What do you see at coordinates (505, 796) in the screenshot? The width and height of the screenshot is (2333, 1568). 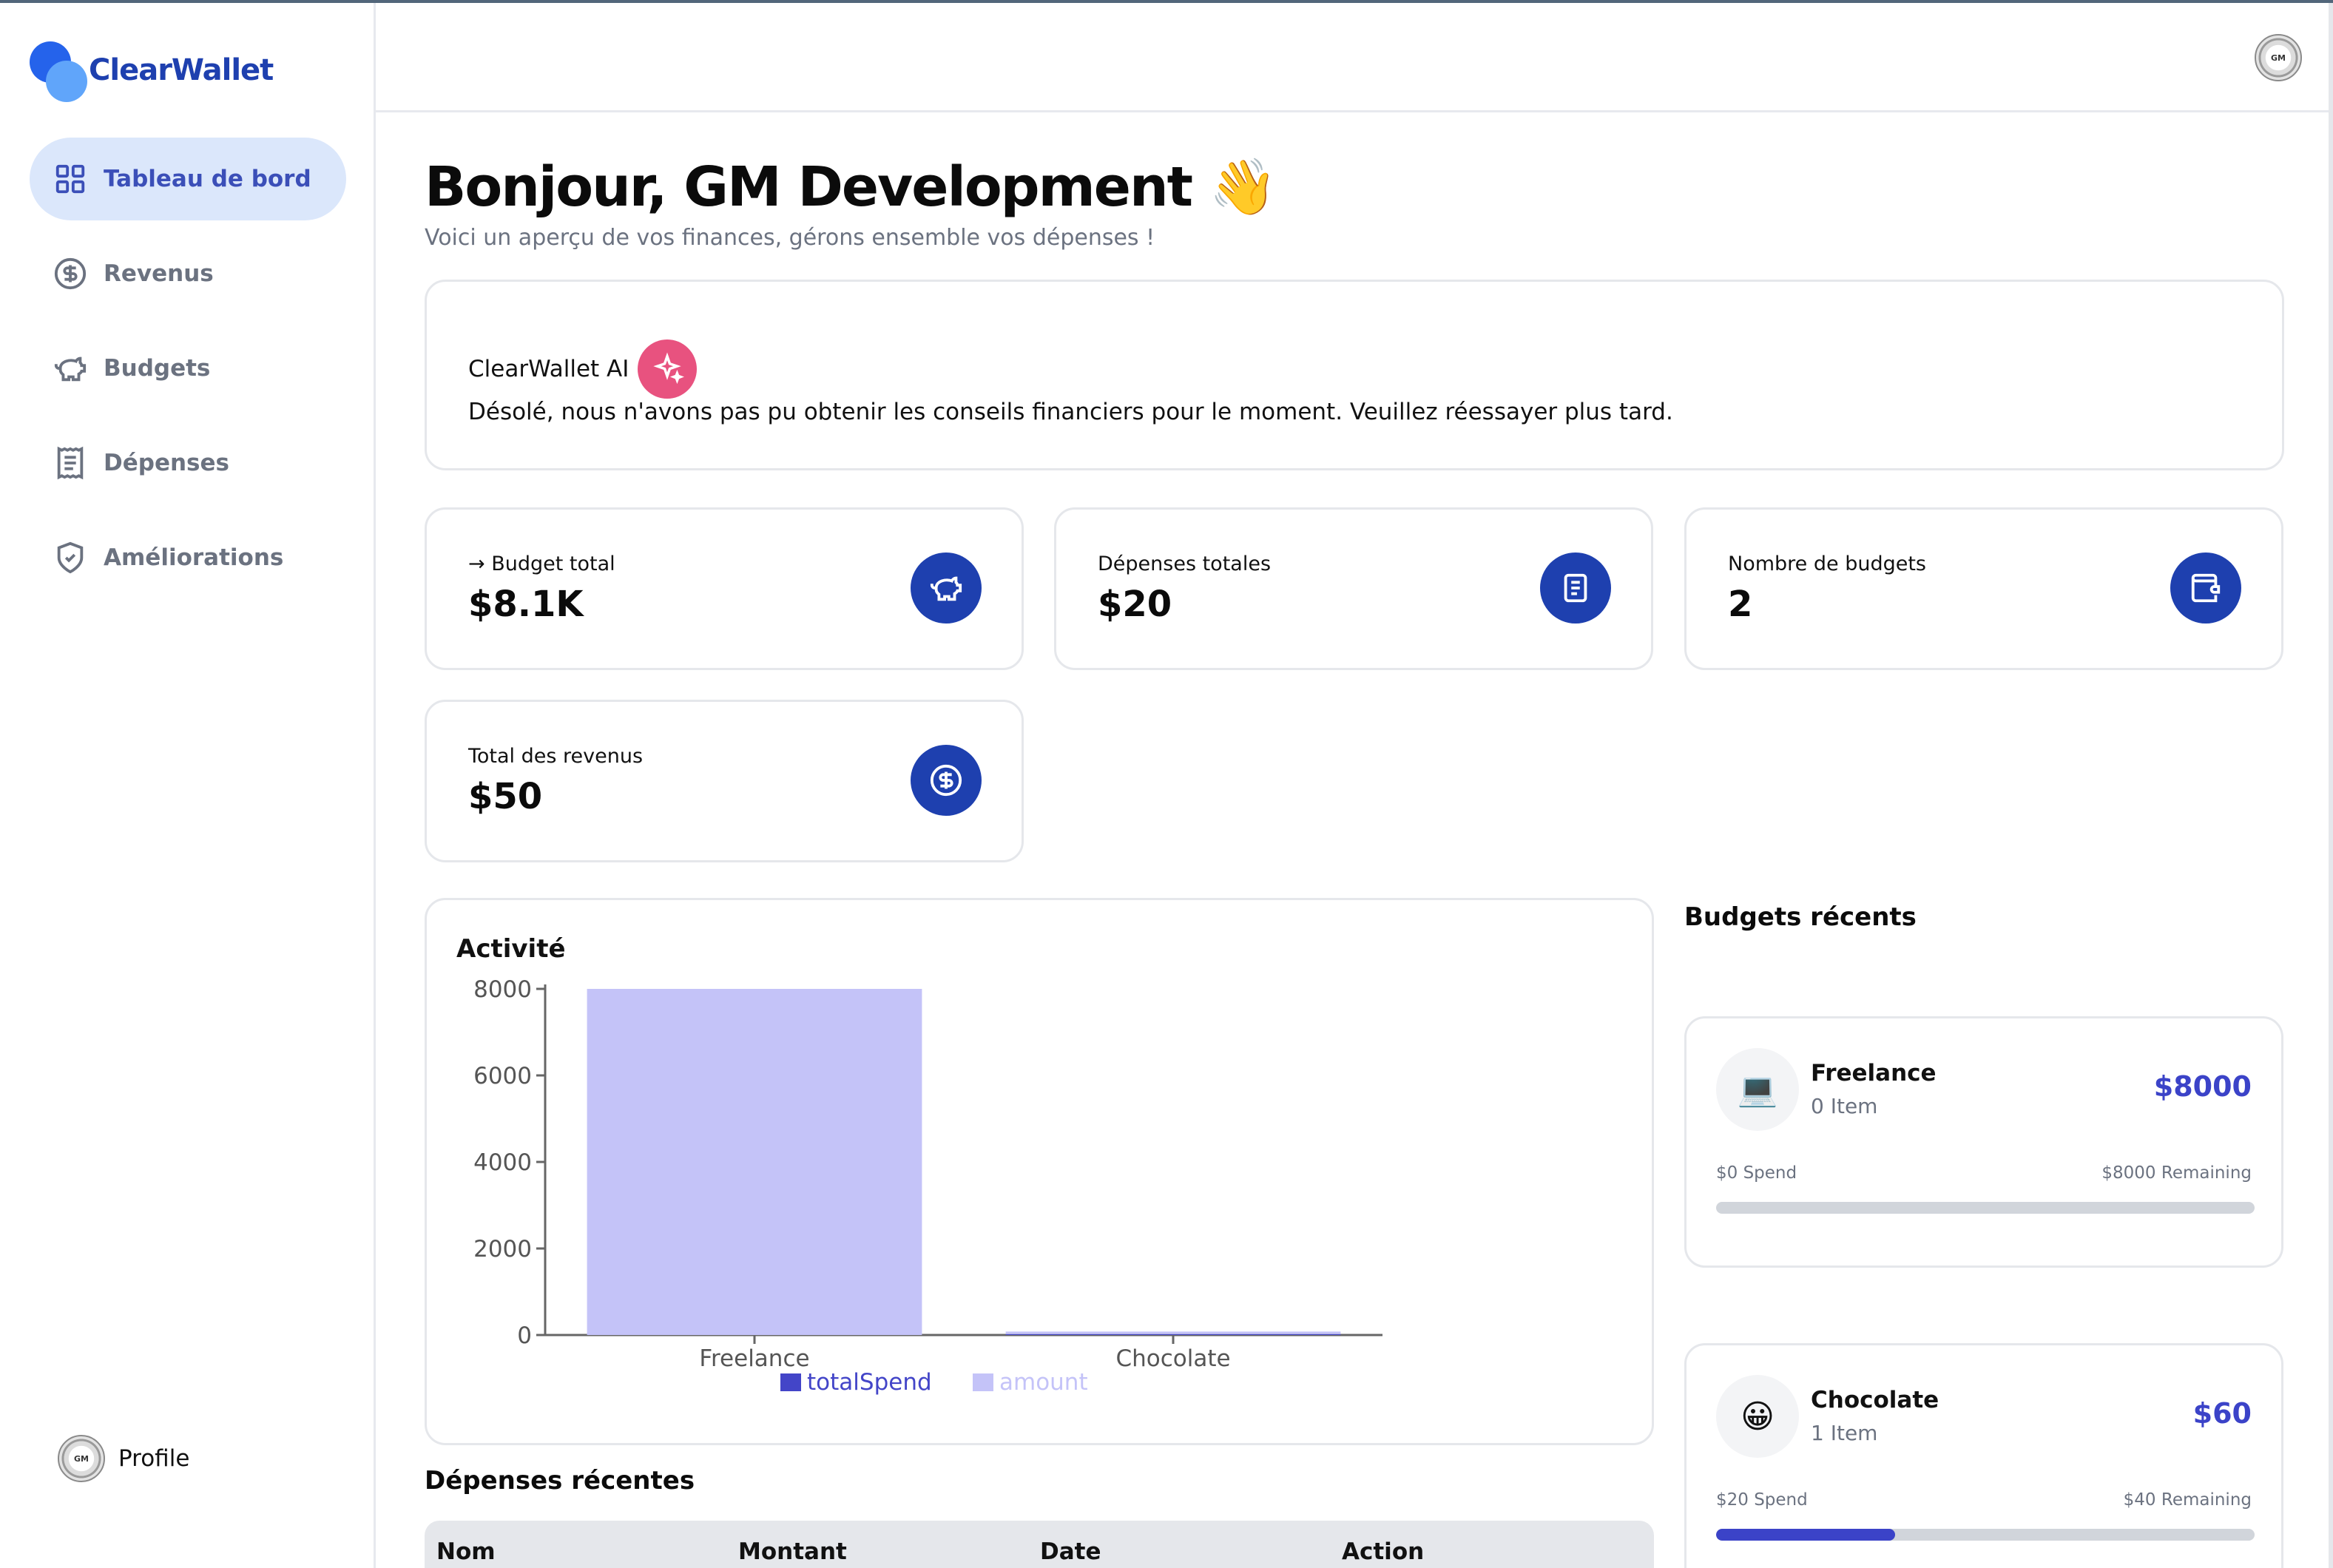 I see `stat-value: $50` at bounding box center [505, 796].